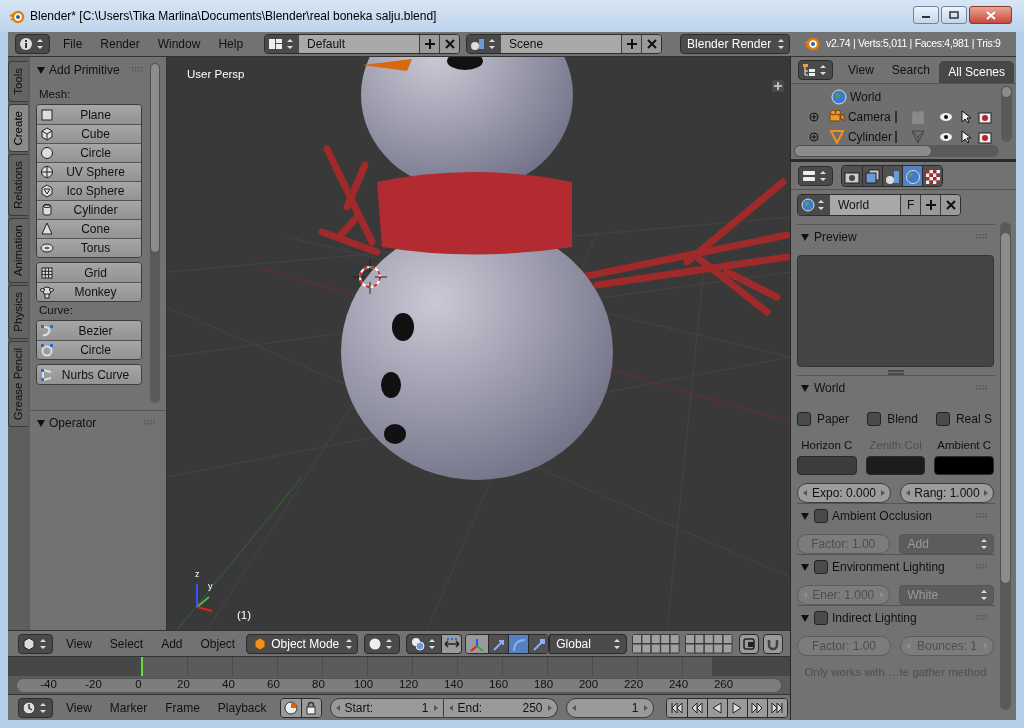 This screenshot has height=728, width=1024. What do you see at coordinates (946, 595) in the screenshot?
I see `dropdown: White` at bounding box center [946, 595].